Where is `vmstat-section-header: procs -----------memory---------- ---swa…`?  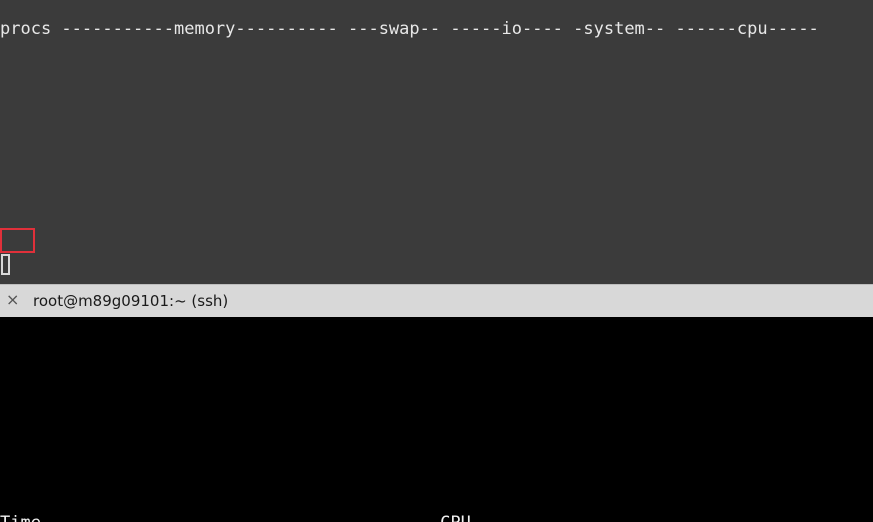
vmstat-section-header: procs -----------memory---------- ---swa… is located at coordinates (409, 29).